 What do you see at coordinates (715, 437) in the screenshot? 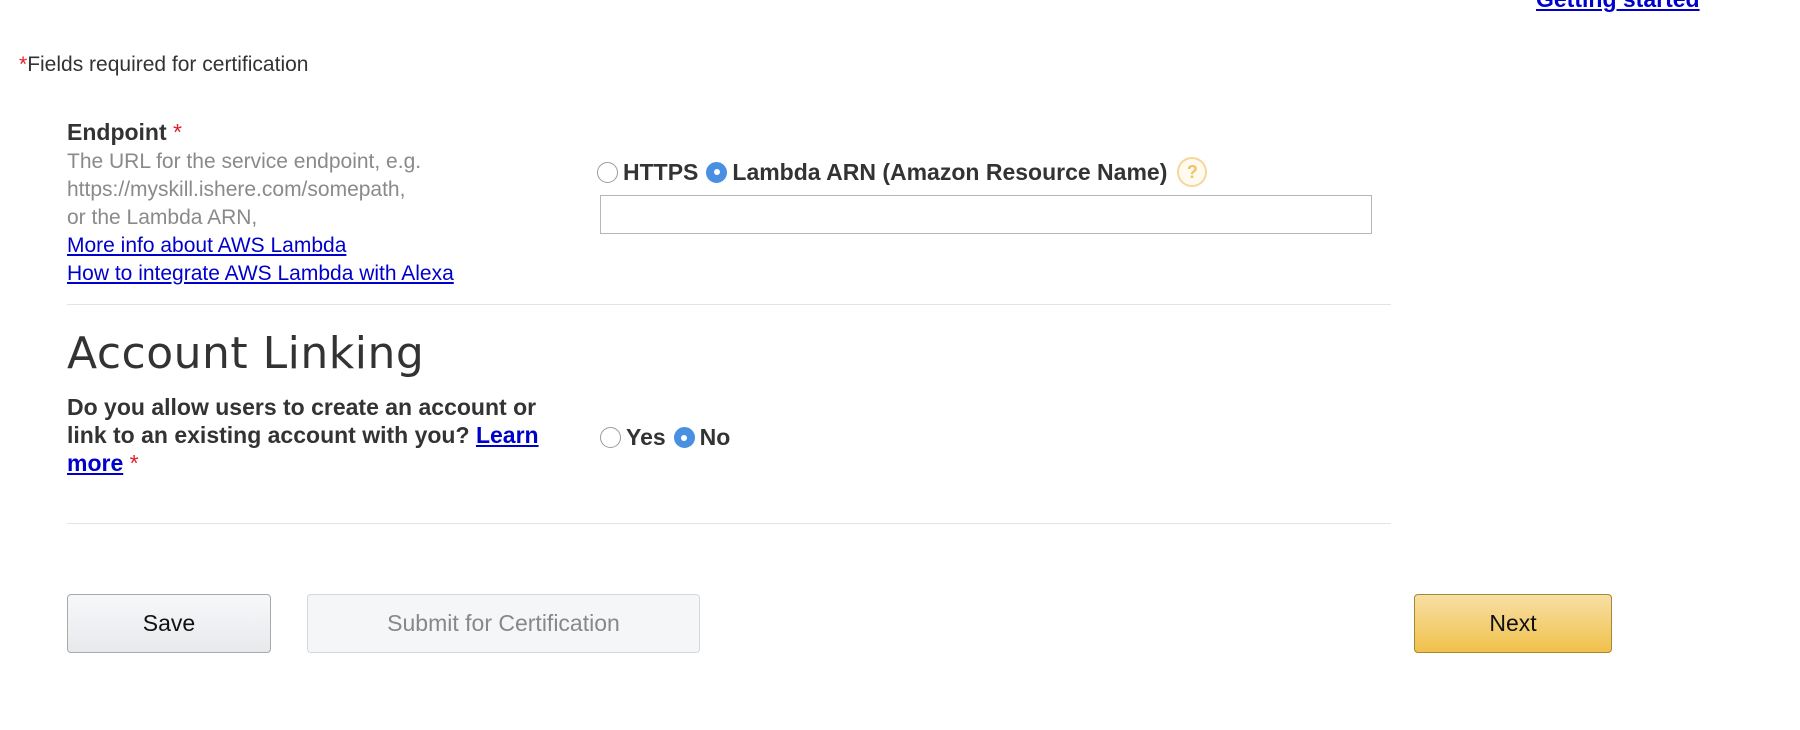
I see `no-radio-label: No` at bounding box center [715, 437].